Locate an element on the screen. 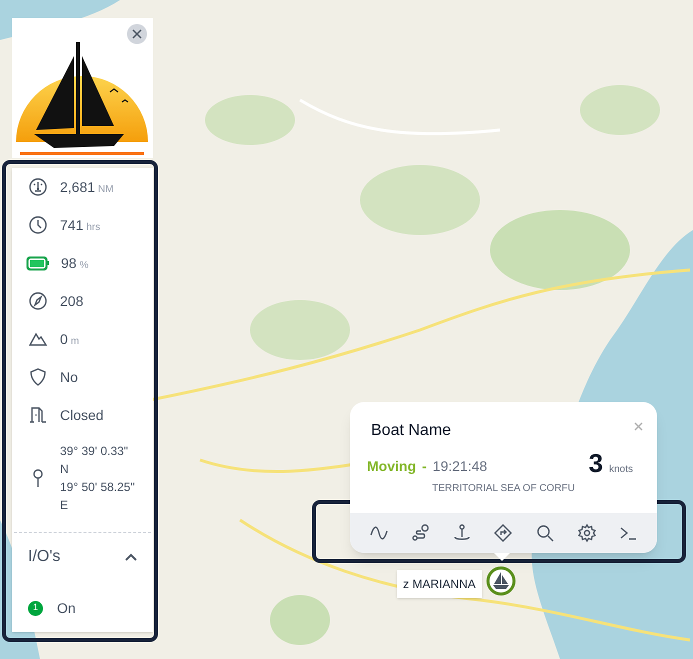 The height and width of the screenshot is (659, 693). boat-label: z MARIANNA is located at coordinates (439, 584).